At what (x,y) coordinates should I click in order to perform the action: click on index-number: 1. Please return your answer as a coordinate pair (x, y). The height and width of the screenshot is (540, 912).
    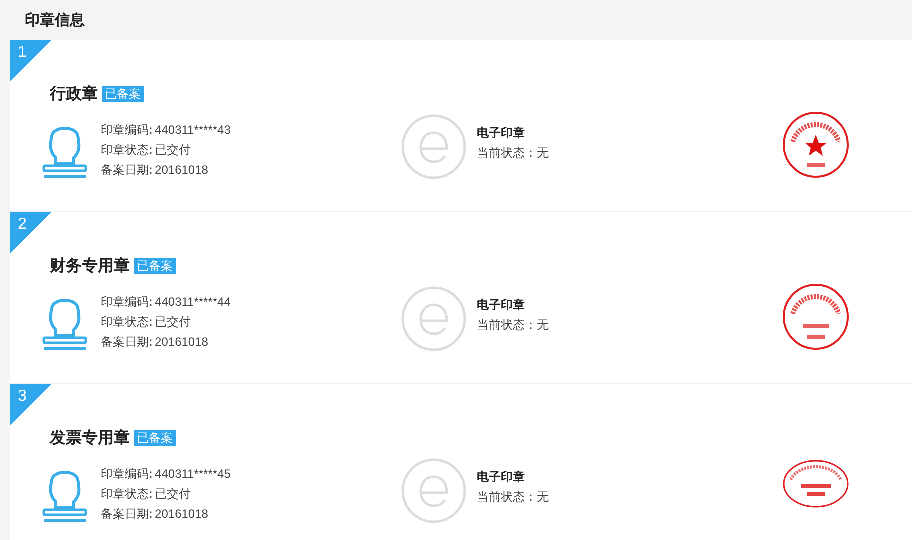
    Looking at the image, I should click on (22, 53).